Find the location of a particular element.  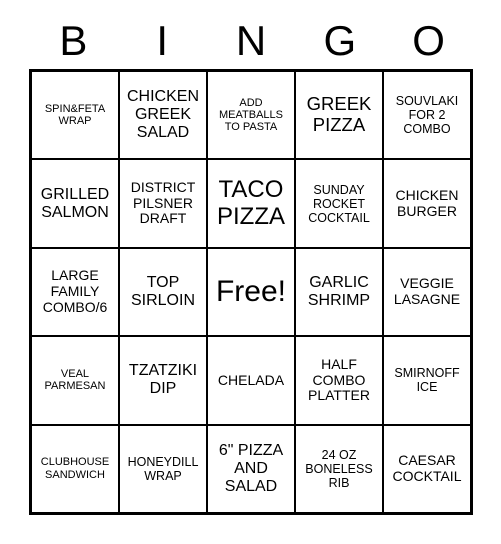

bingo-cell: GREEK PIZZA is located at coordinates (339, 115).